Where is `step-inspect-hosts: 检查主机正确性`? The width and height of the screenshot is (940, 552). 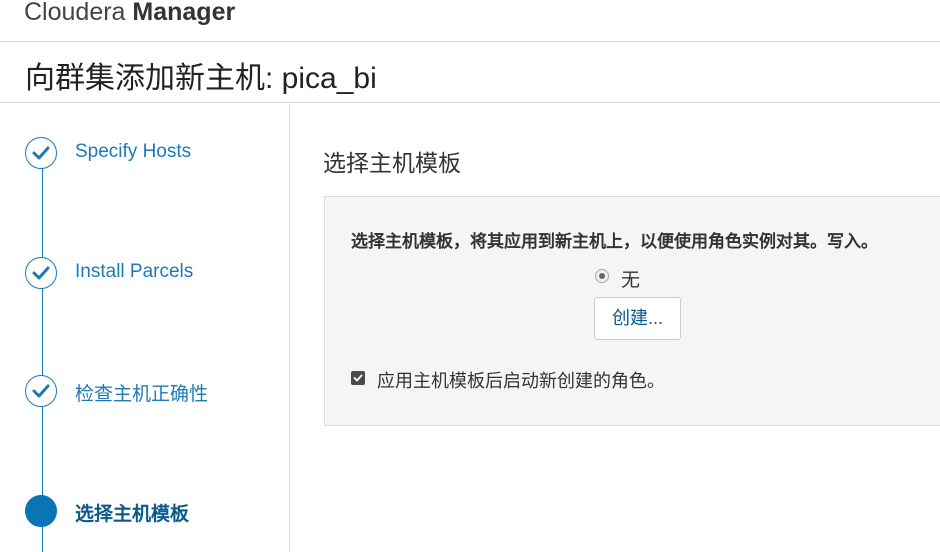
step-inspect-hosts: 检查主机正确性 is located at coordinates (155, 392).